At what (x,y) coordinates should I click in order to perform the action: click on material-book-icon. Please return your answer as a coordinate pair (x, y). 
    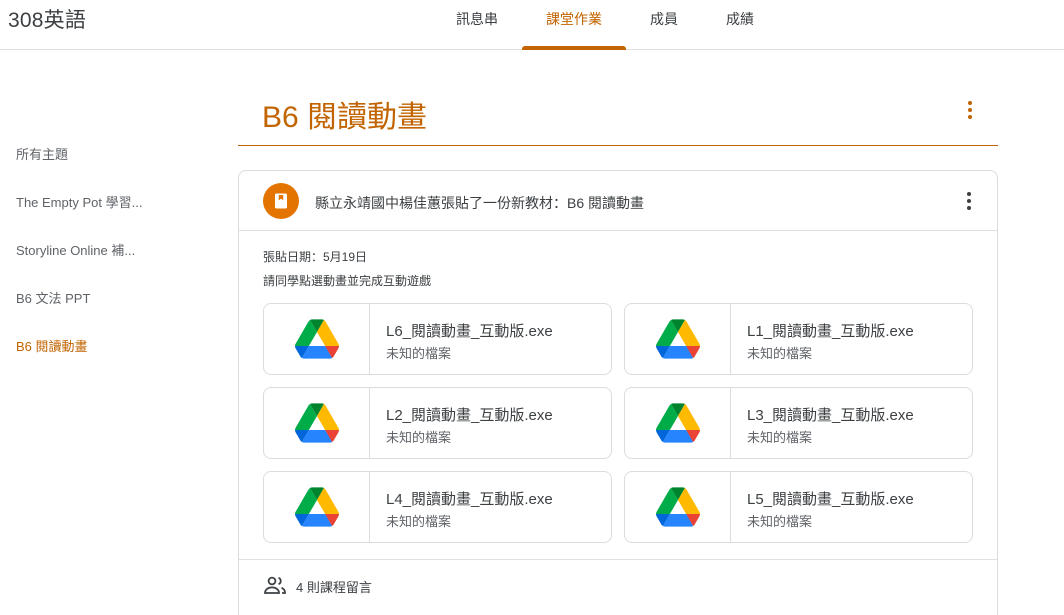
    Looking at the image, I should click on (281, 201).